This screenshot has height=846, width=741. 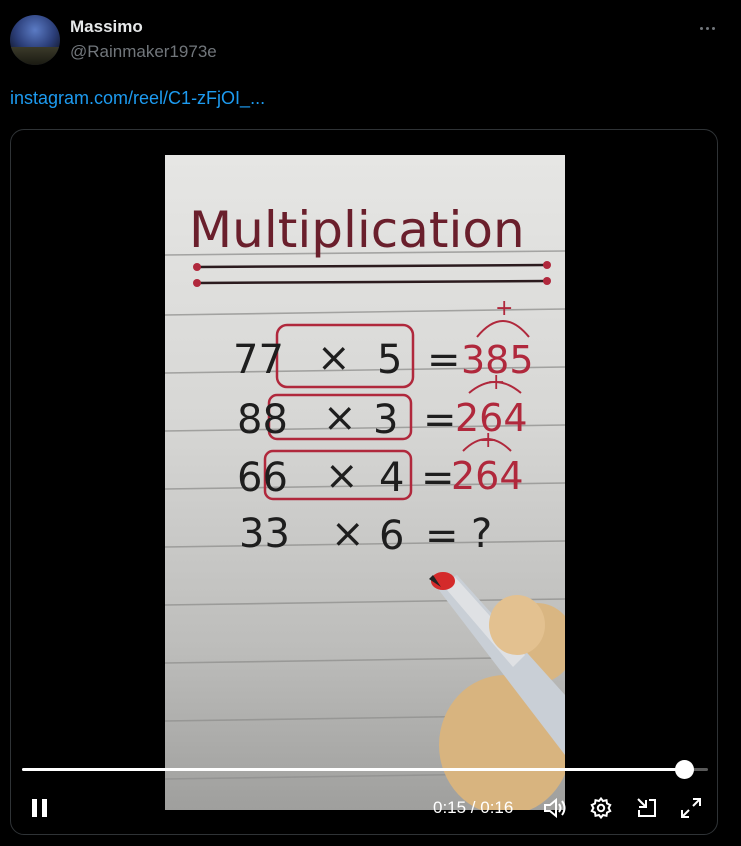 What do you see at coordinates (389, 360) in the screenshot?
I see `line-1-right: 5` at bounding box center [389, 360].